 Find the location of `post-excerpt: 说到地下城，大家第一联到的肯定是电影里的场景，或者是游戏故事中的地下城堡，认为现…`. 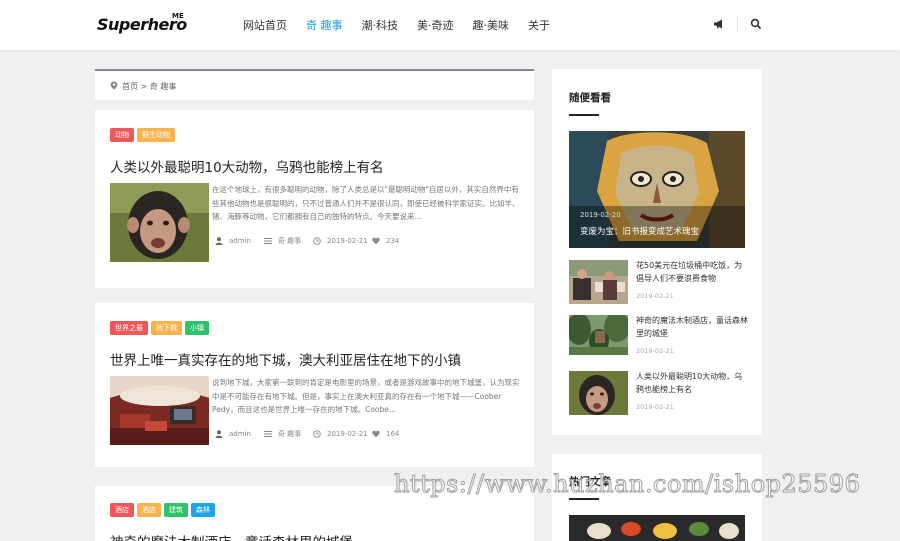

post-excerpt: 说到地下城，大家第一联到的肯定是电影里的场景，或者是游戏故事中的地下城堡，认为现… is located at coordinates (366, 396).